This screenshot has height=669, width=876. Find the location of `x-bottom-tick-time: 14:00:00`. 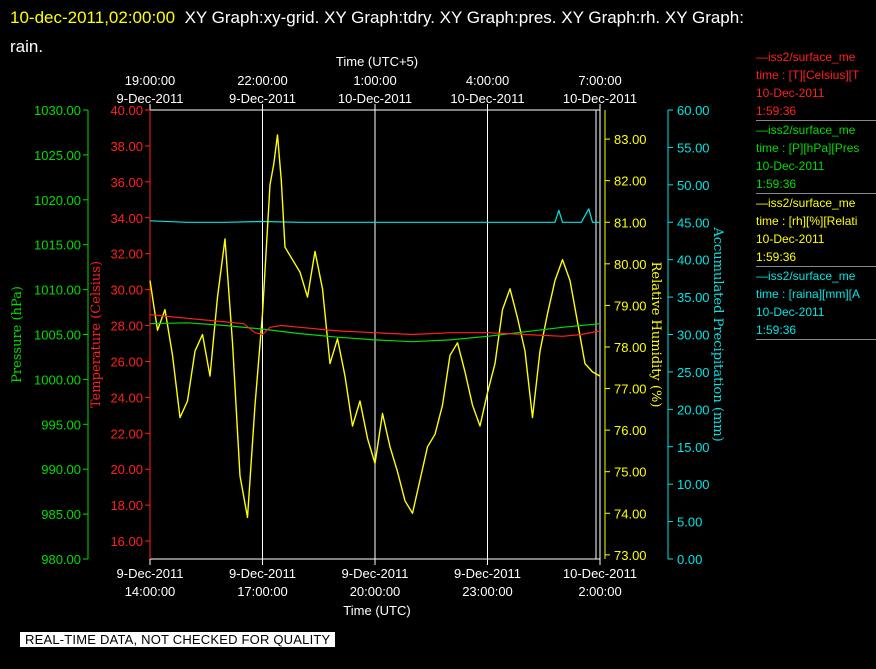

x-bottom-tick-time: 14:00:00 is located at coordinates (150, 591).